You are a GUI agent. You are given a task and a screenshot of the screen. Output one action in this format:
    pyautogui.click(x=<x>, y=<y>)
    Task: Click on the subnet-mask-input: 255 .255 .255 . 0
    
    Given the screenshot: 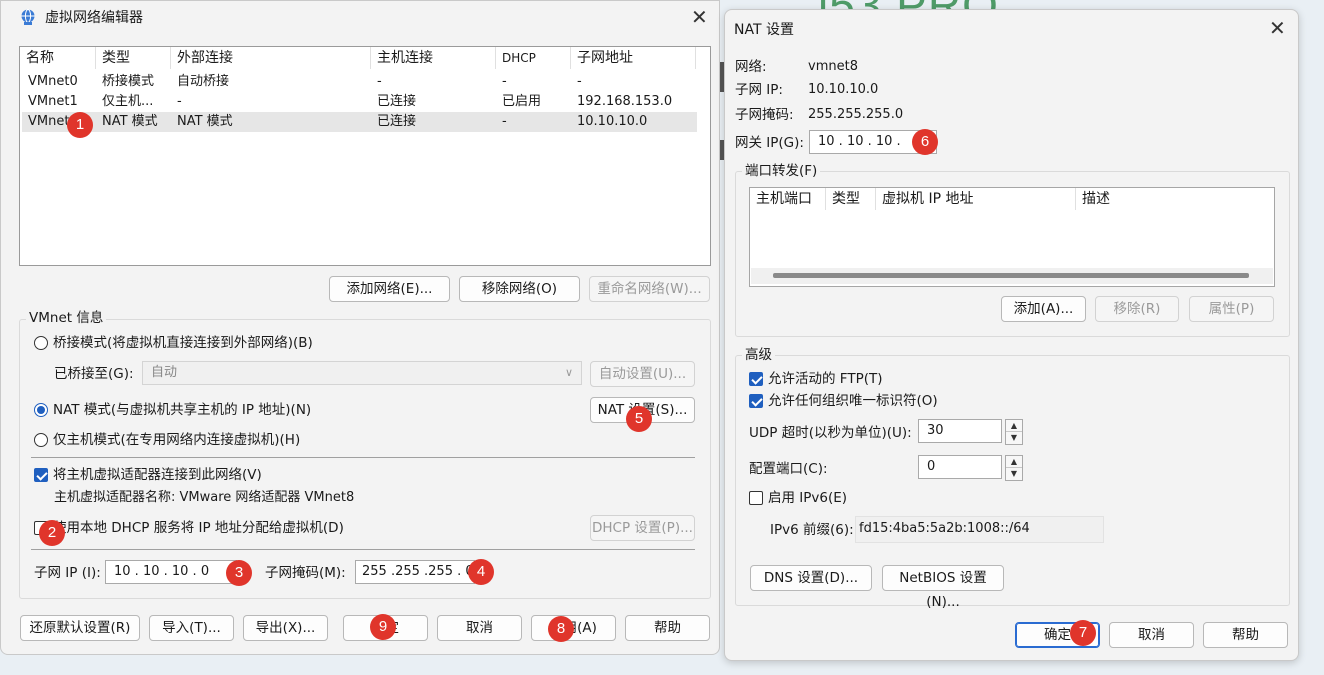 What is the action you would take?
    pyautogui.click(x=415, y=572)
    